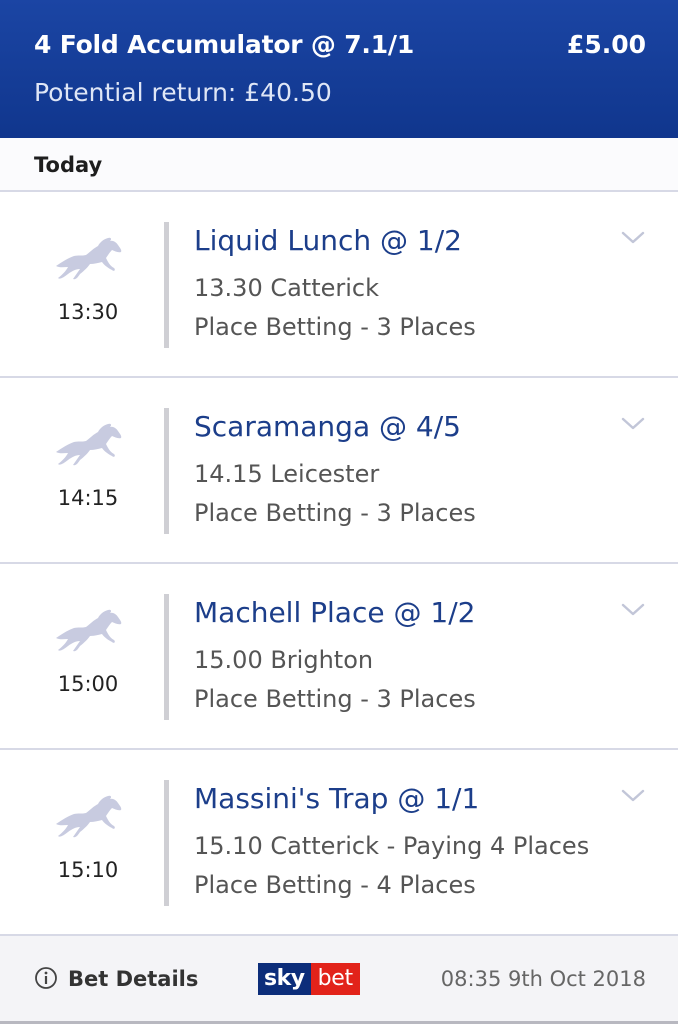 Image resolution: width=678 pixels, height=1024 pixels. Describe the element at coordinates (335, 979) in the screenshot. I see `logo-bet-text: bet` at that location.